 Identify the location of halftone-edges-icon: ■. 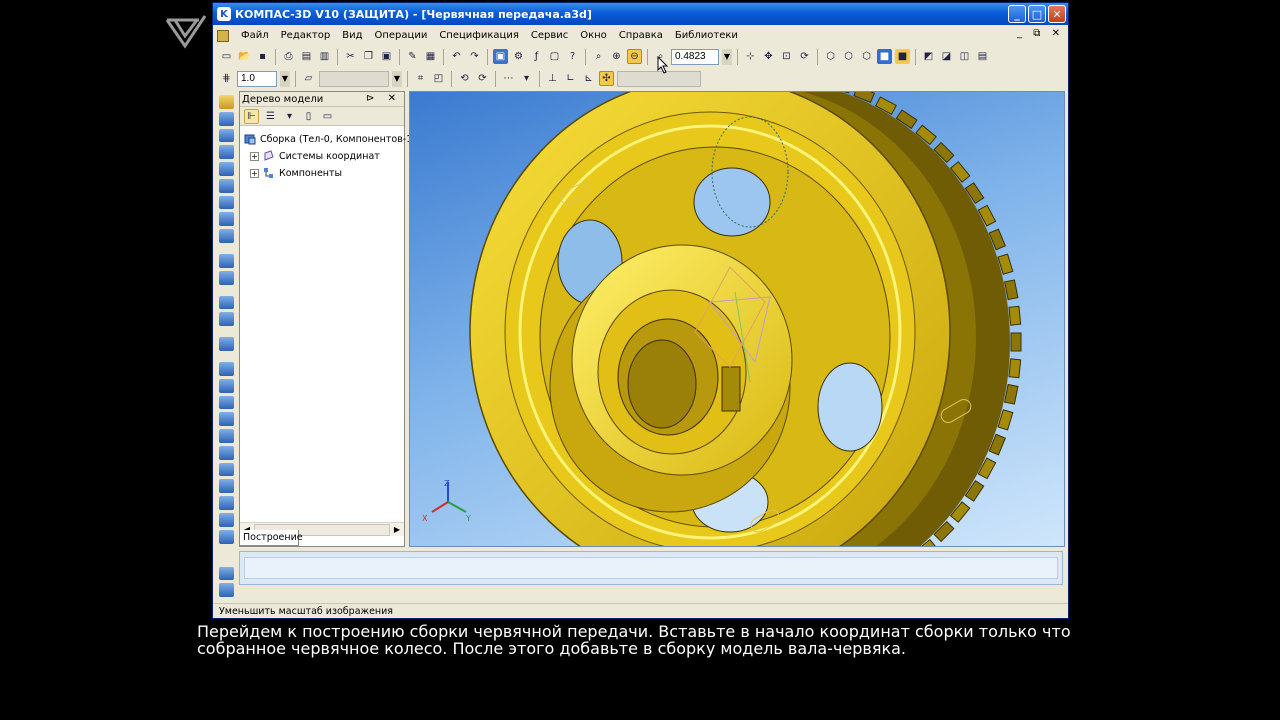
(902, 56).